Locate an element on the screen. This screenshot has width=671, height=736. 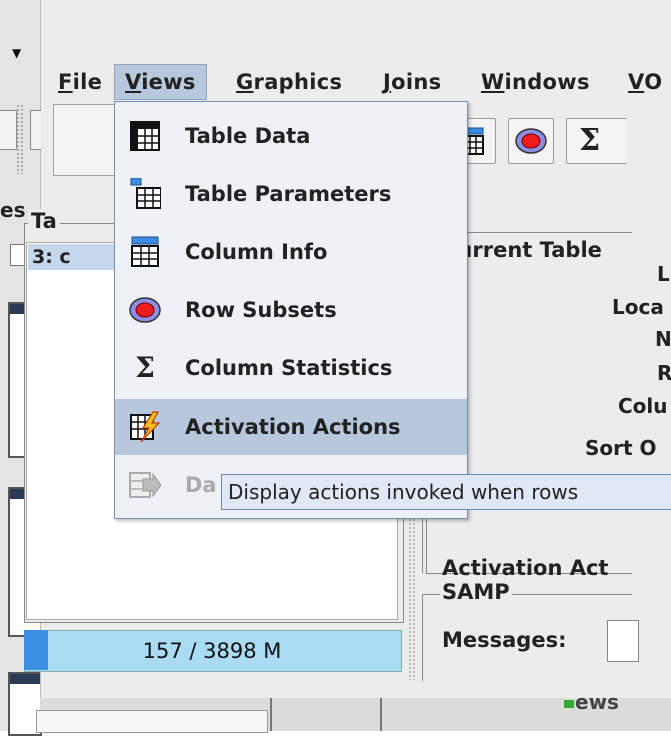
menu-item-table-parameters: Table Parameters is located at coordinates (291, 194).